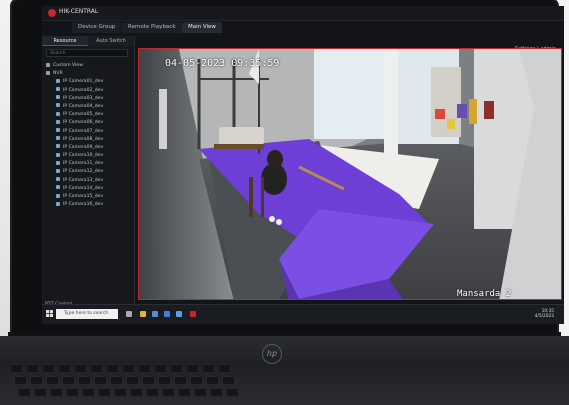 This screenshot has width=569, height=405. Describe the element at coordinates (167, 314) in the screenshot. I see `store-icon` at that location.